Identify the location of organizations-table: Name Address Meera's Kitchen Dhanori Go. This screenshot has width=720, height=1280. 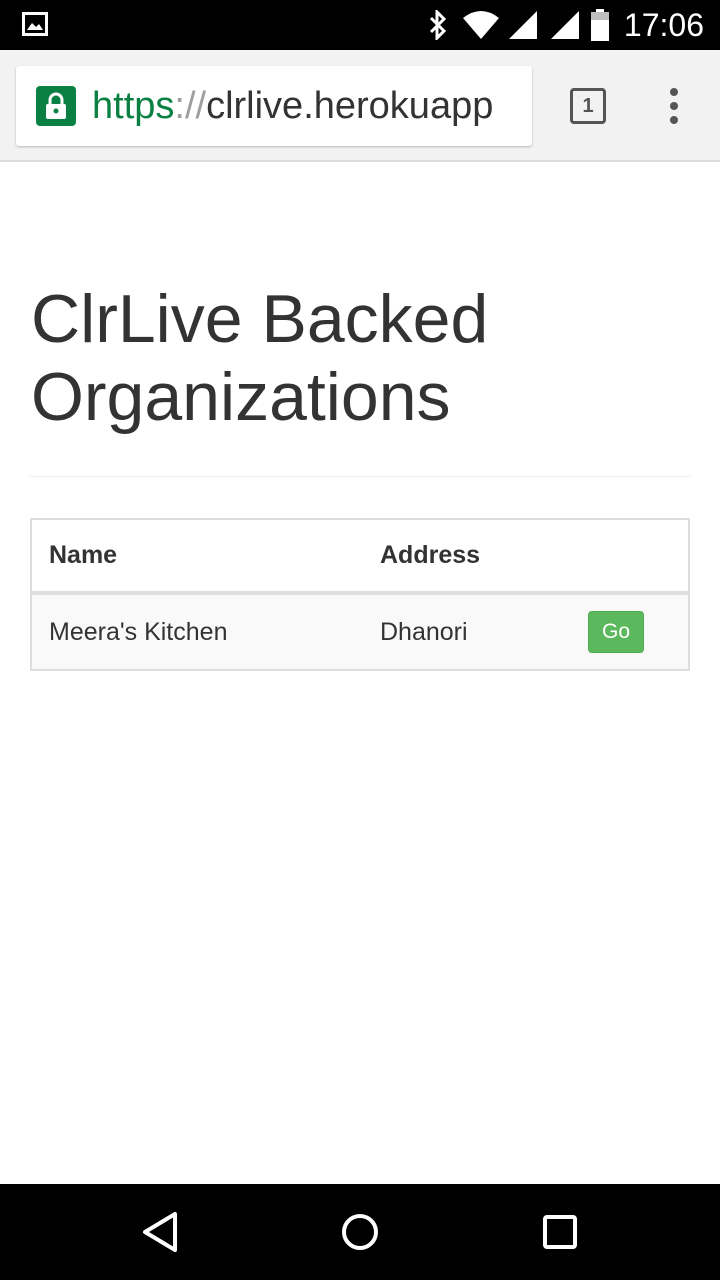
(360, 594).